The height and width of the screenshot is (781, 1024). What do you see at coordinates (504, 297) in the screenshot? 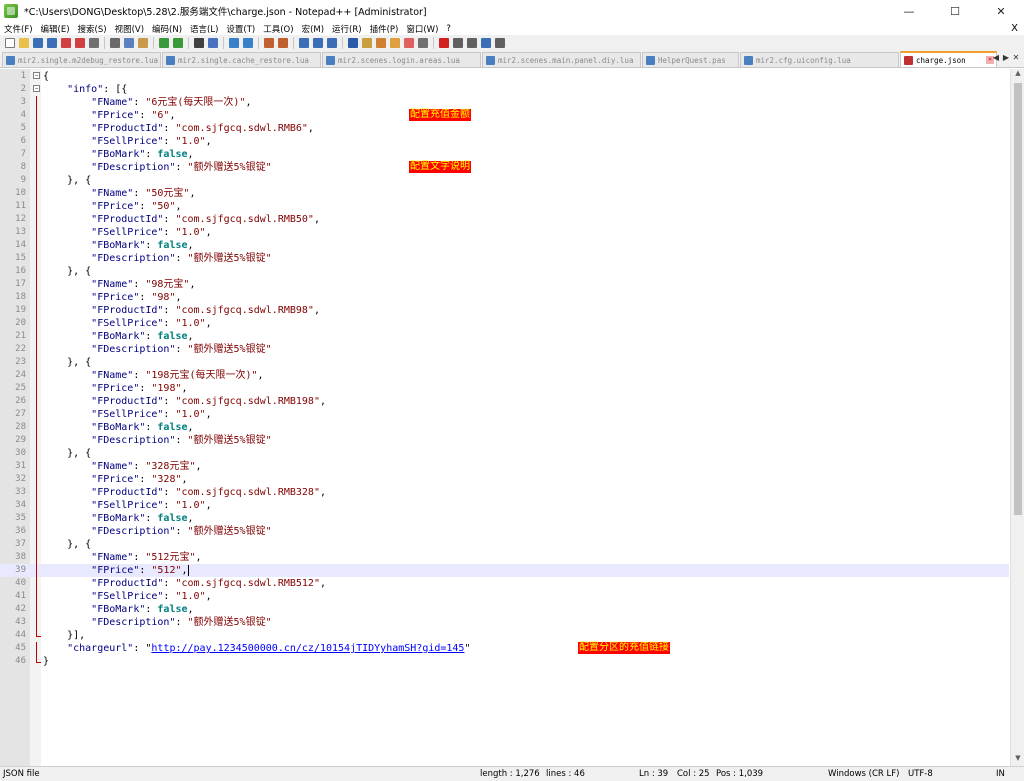
I see `code-line: 18 "FPrice": "98",` at bounding box center [504, 297].